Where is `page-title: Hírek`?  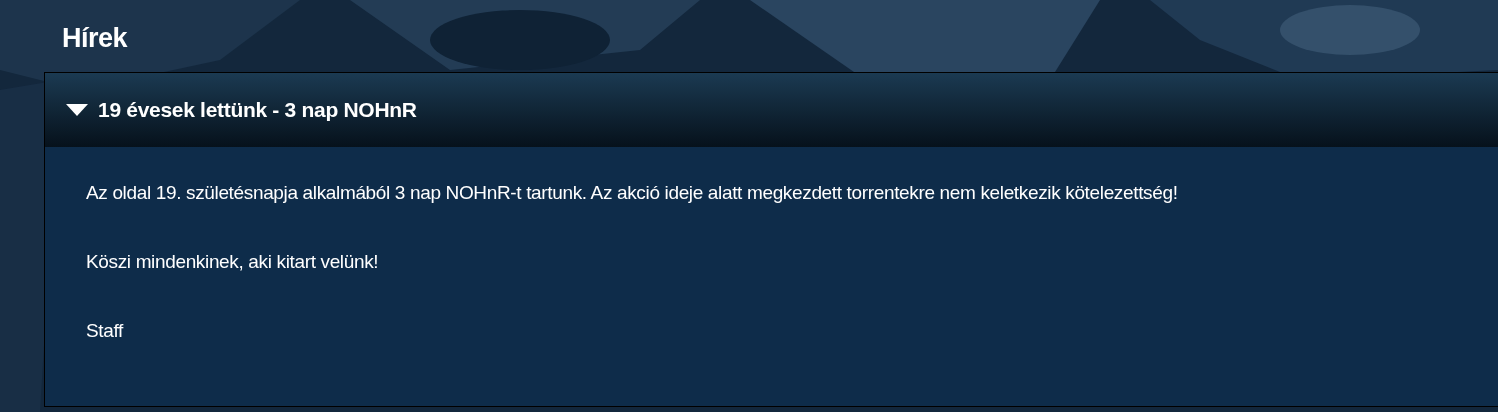
page-title: Hírek is located at coordinates (95, 38).